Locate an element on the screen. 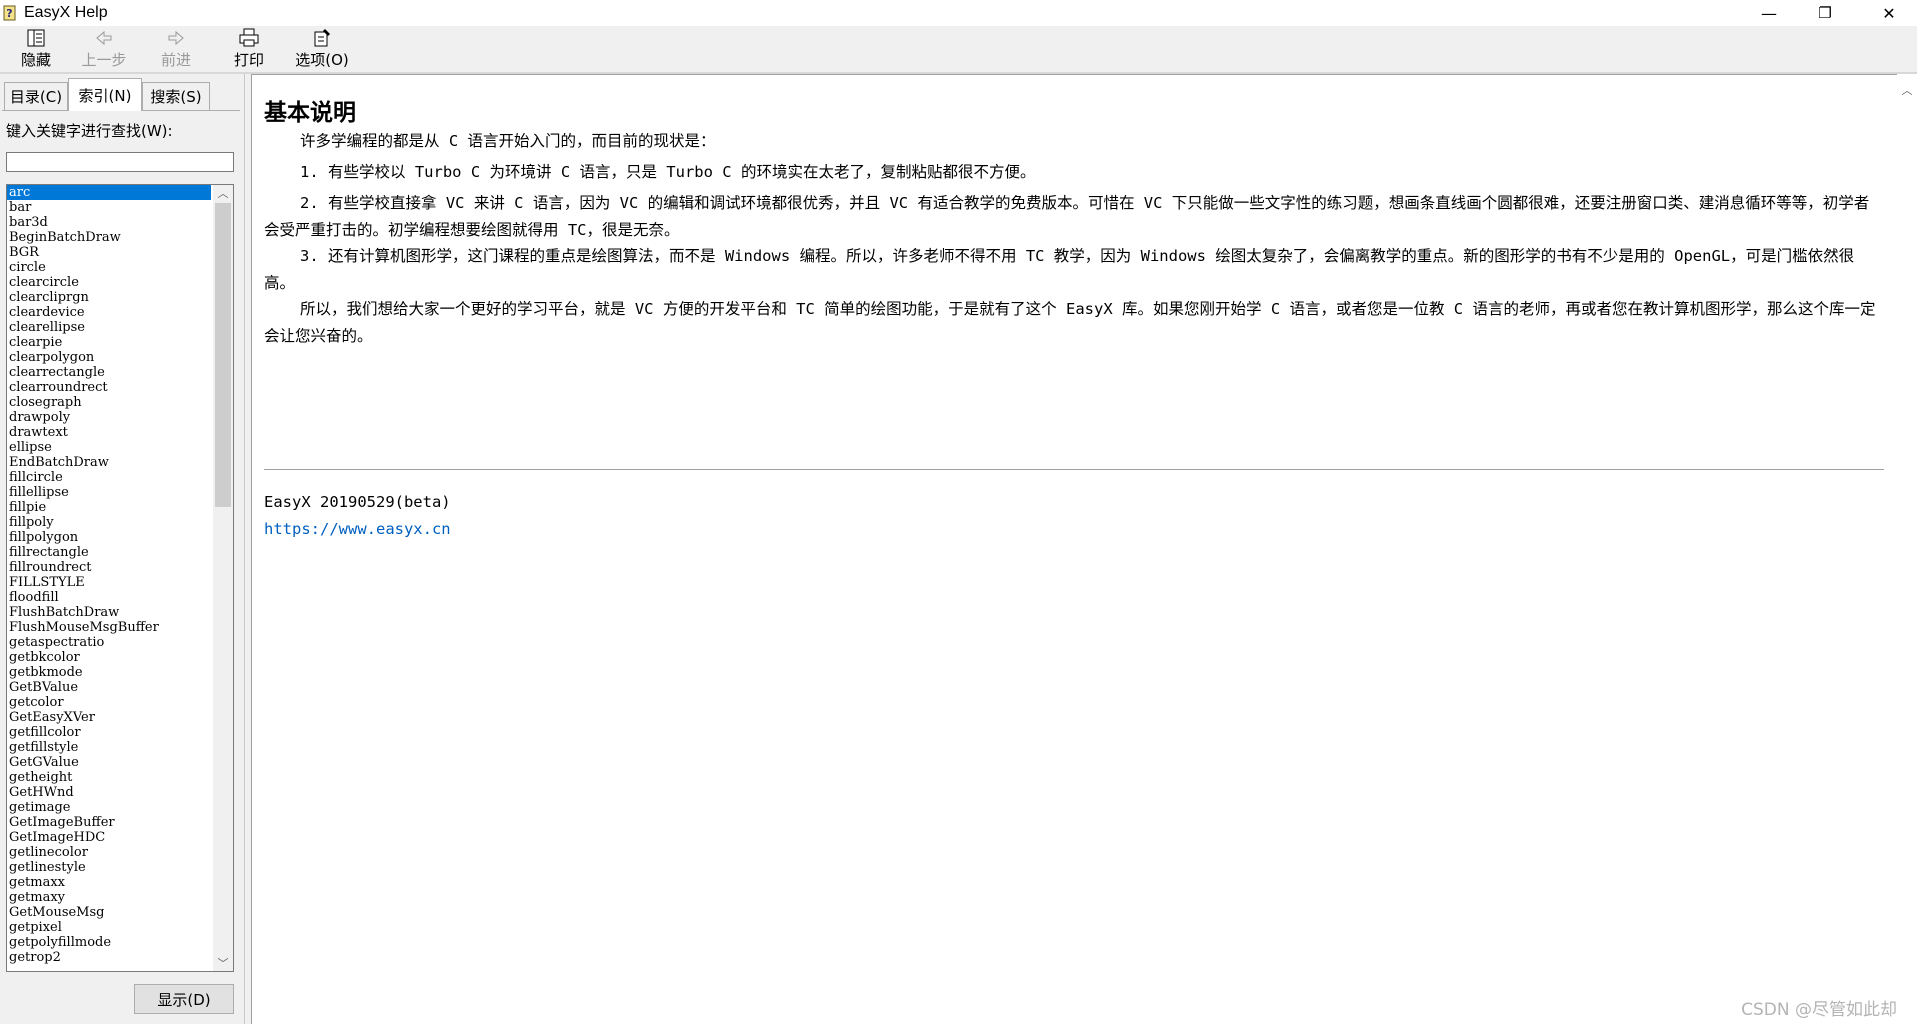  tab-contents: 目录(C) is located at coordinates (36, 96).